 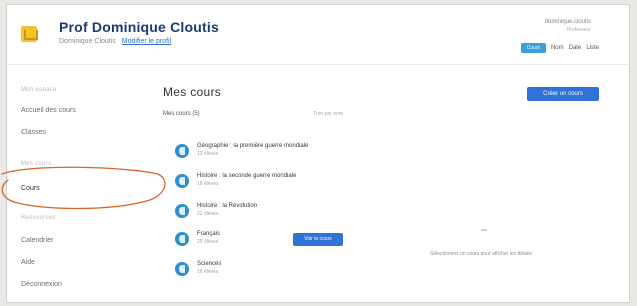 What do you see at coordinates (484, 230) in the screenshot?
I see `empty-state-icon` at bounding box center [484, 230].